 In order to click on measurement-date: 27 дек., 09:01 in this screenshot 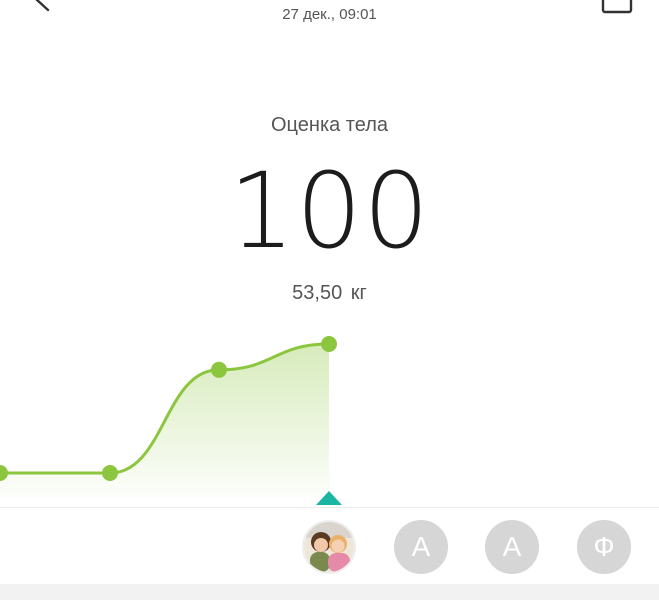, I will do `click(329, 14)`.